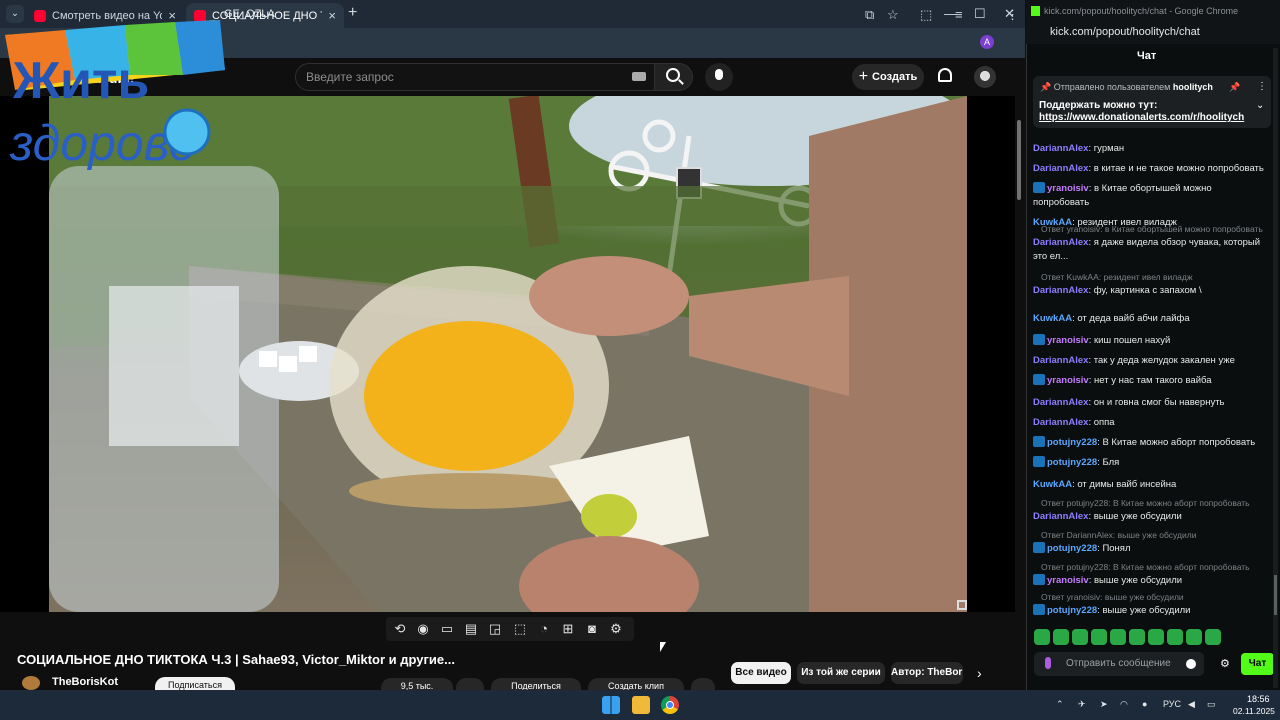  I want to click on url-text: GE_QZLA, so click(249, 14).